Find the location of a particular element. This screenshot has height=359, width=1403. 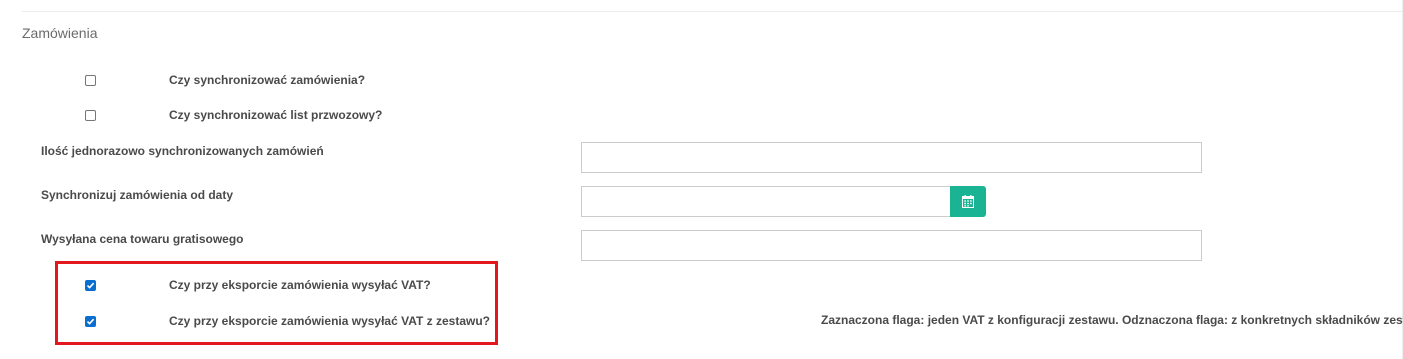

calendar-icon is located at coordinates (968, 201).